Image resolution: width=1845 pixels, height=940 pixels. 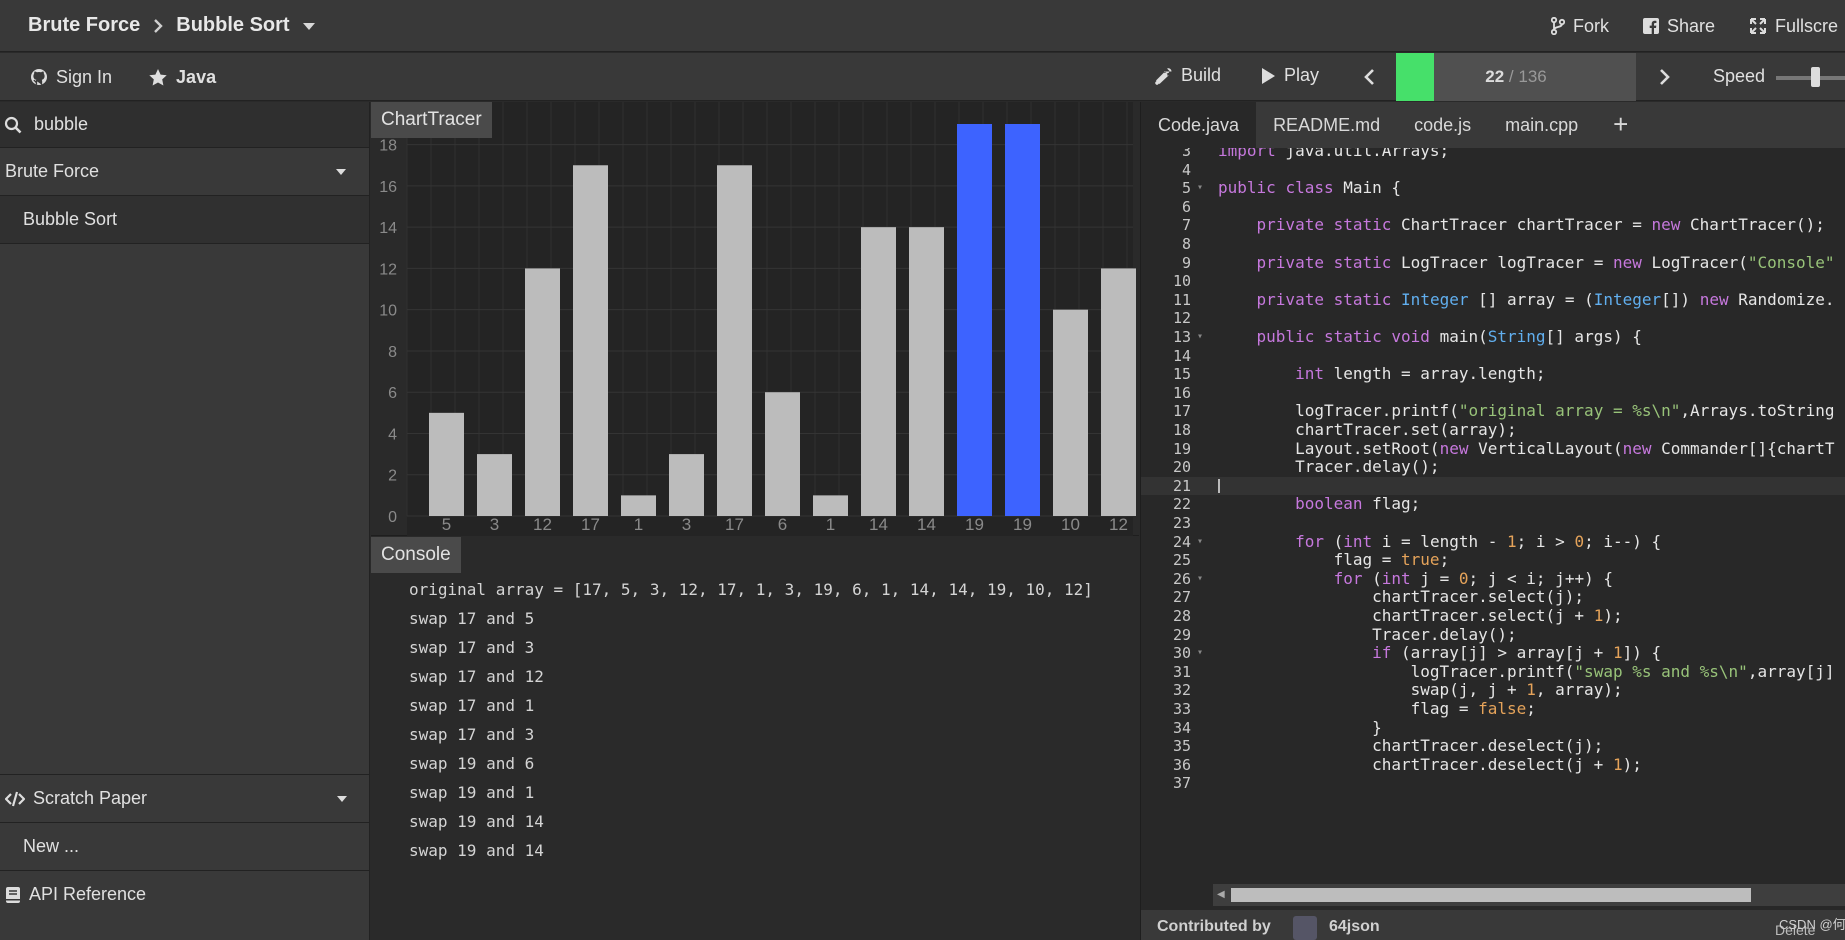 What do you see at coordinates (1579, 26) in the screenshot?
I see `fork-button: Fork` at bounding box center [1579, 26].